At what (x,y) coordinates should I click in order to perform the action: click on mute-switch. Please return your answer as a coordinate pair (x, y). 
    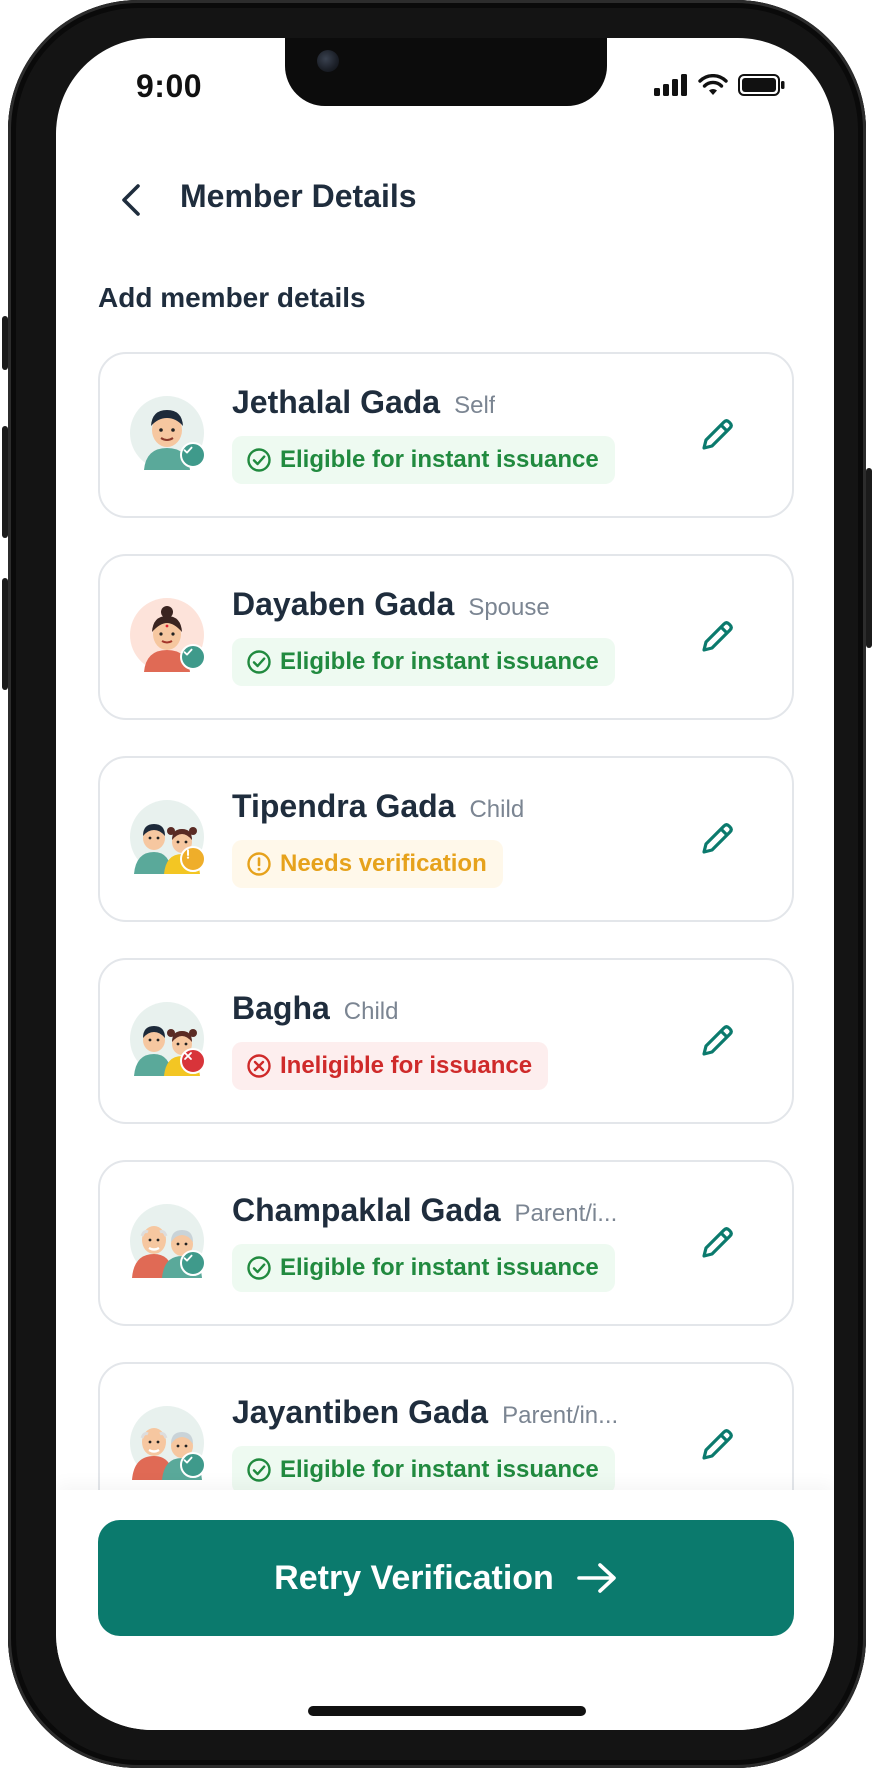
    Looking at the image, I should click on (5, 343).